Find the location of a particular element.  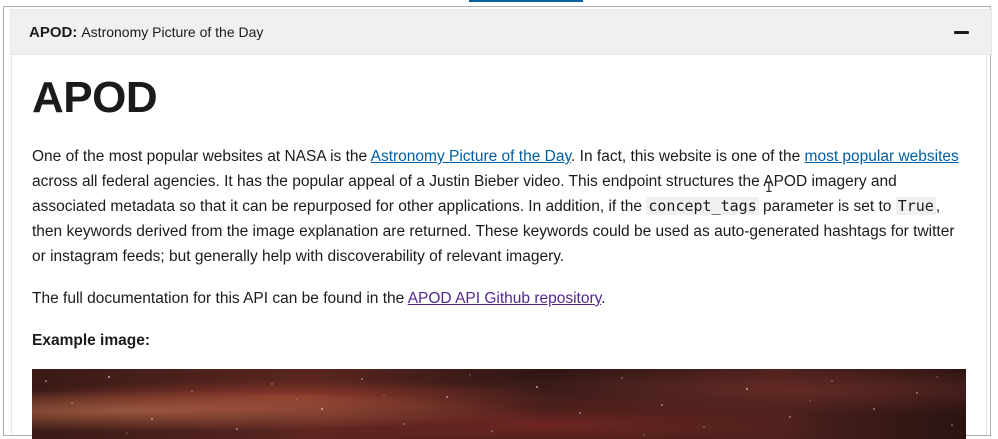

accordion-title: APOD: Astronomy Picture of the Day is located at coordinates (146, 32).